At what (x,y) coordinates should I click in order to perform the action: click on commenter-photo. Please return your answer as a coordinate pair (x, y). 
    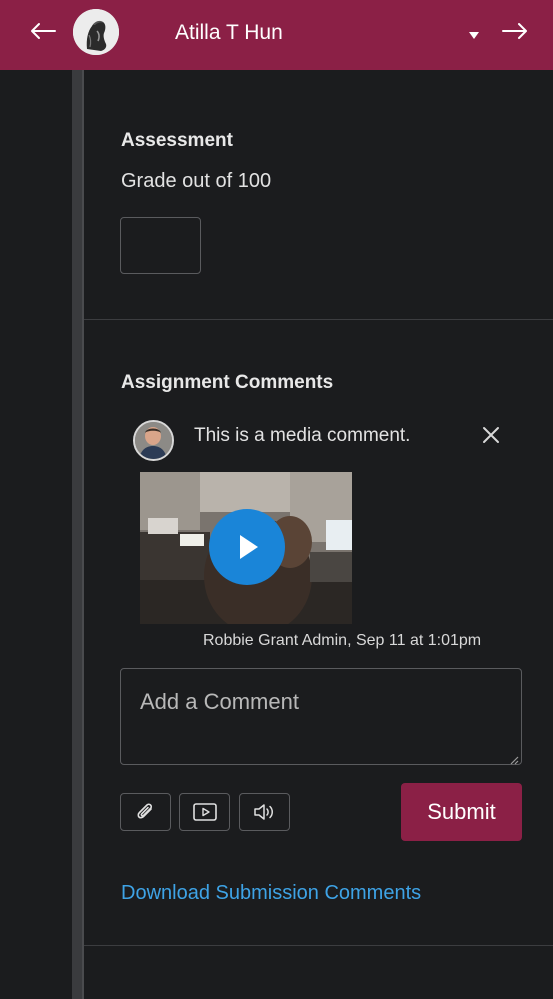
    Looking at the image, I should click on (153, 440).